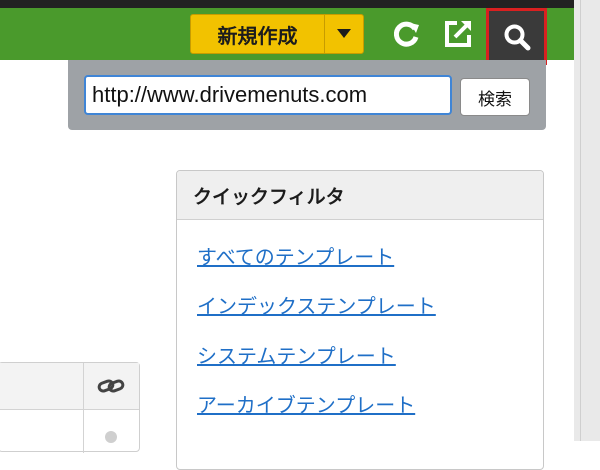  I want to click on scrollbar-divider, so click(580, 220).